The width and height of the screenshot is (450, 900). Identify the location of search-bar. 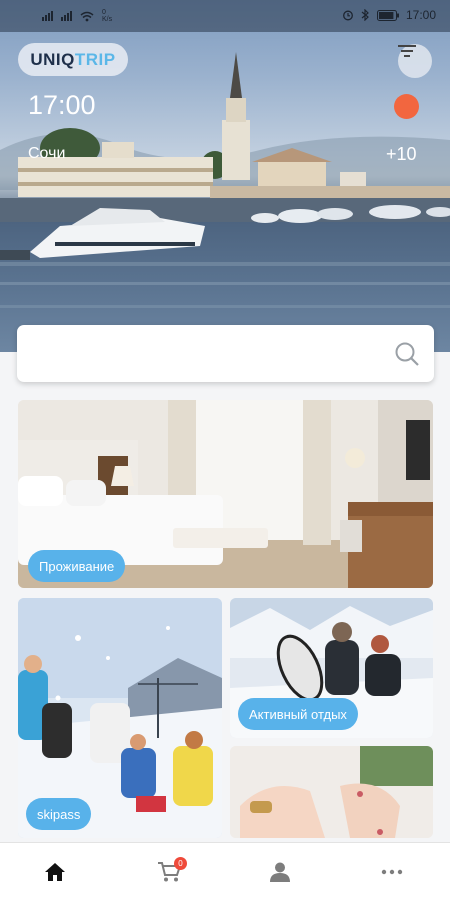
(225, 353).